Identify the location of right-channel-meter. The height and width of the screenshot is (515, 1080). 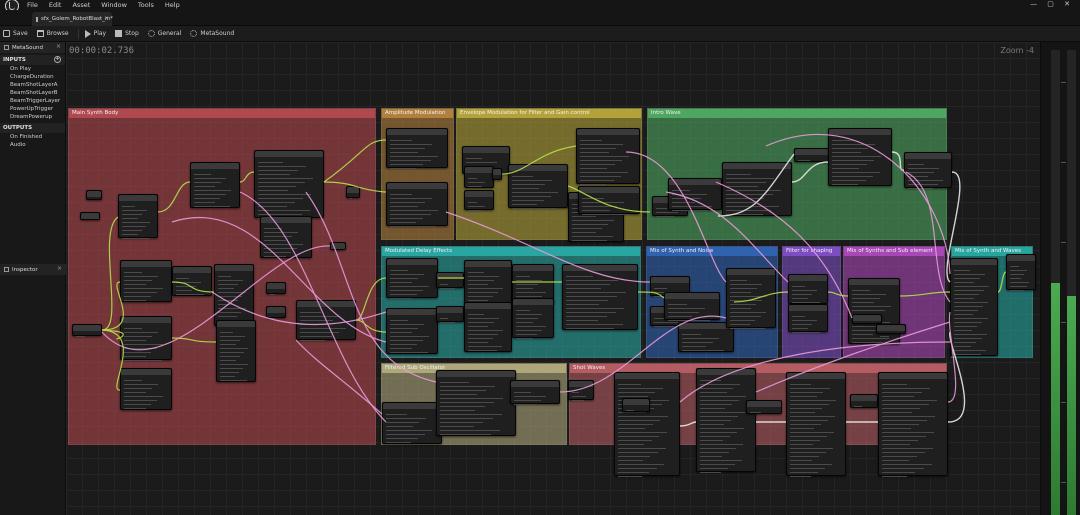
(1071, 282).